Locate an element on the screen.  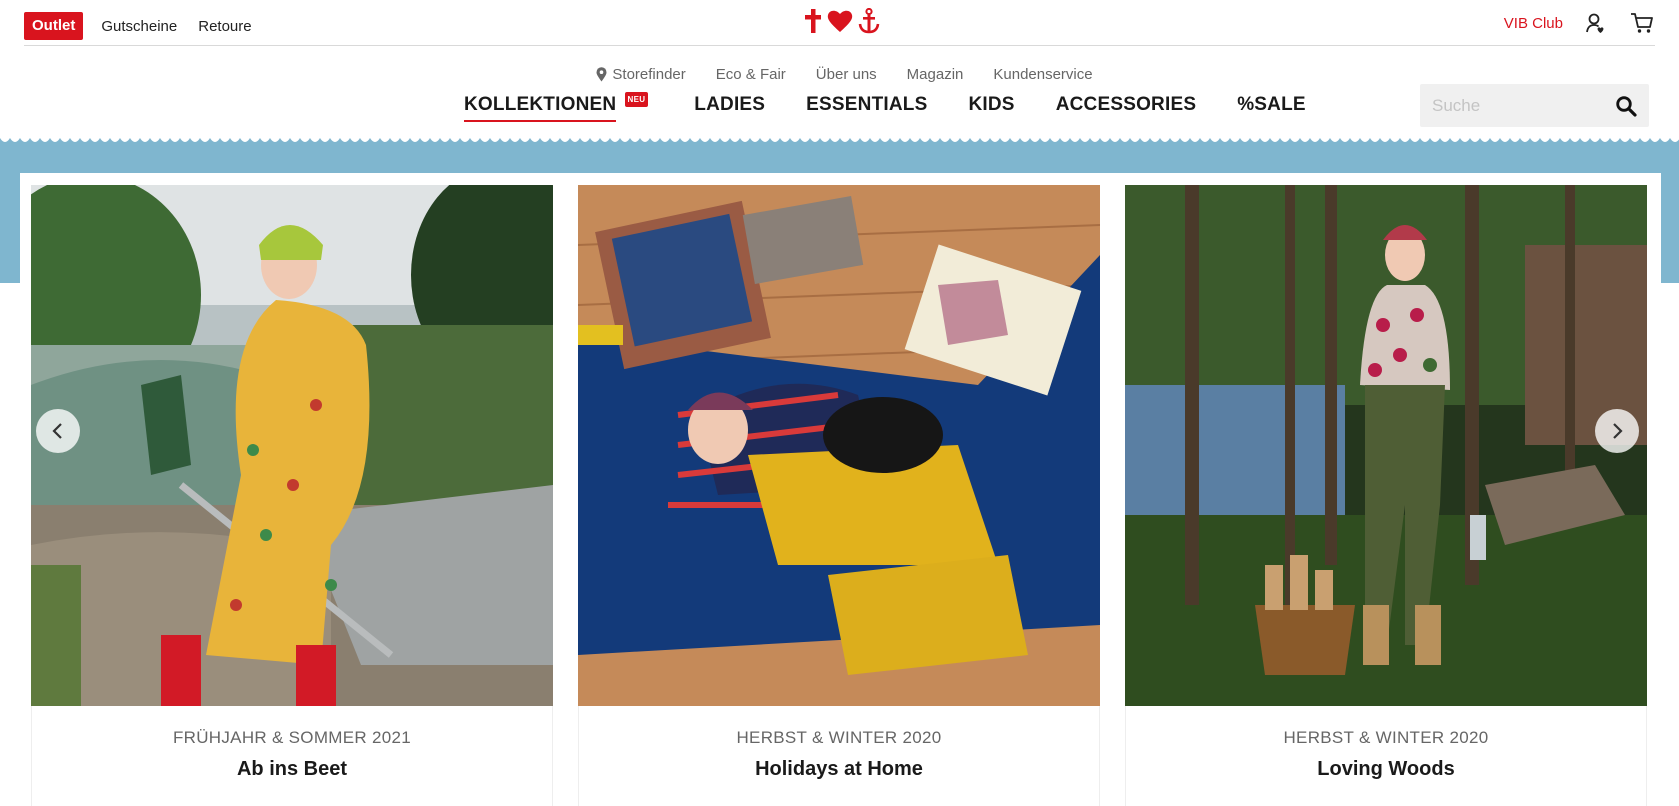
account-icon is located at coordinates (1596, 23).